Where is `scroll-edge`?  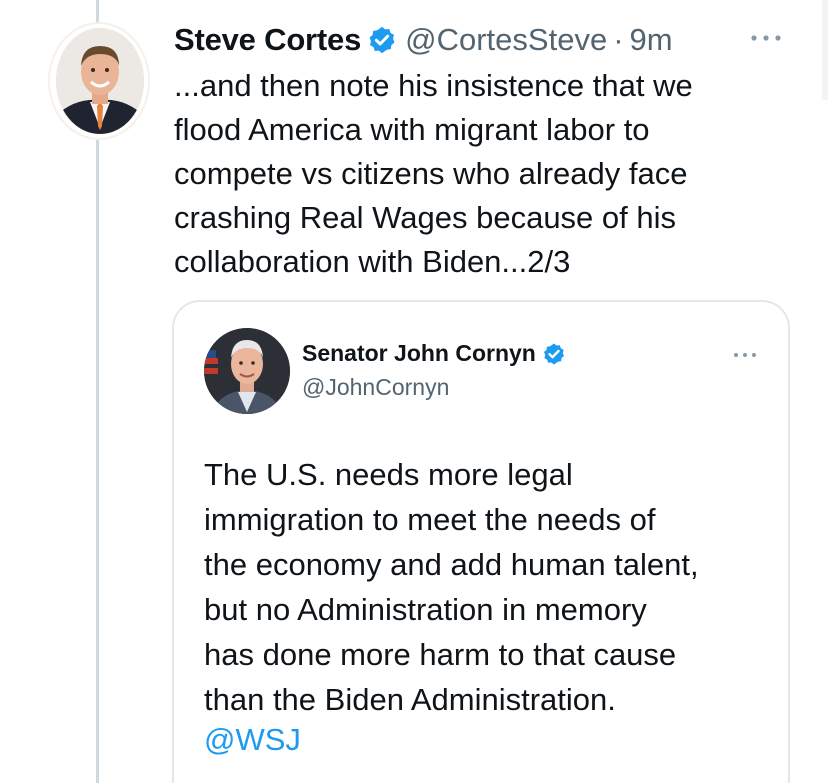
scroll-edge is located at coordinates (825, 50).